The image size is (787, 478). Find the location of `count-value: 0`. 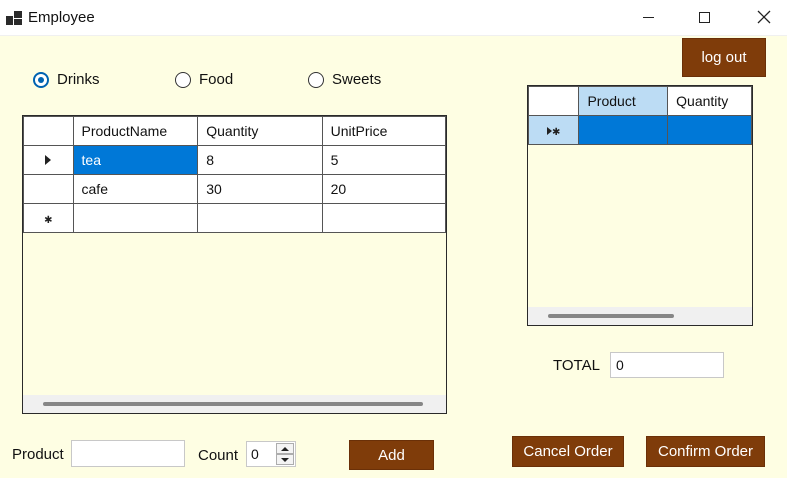

count-value: 0 is located at coordinates (255, 454).